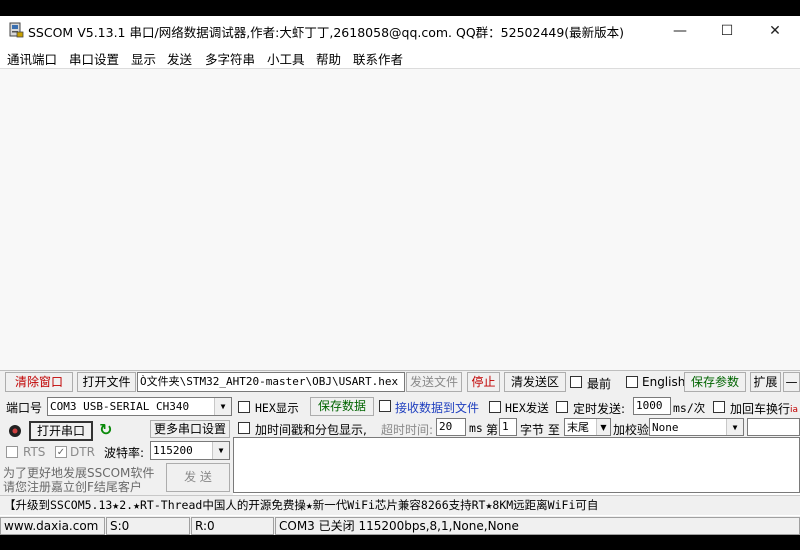 Image resolution: width=800 pixels, height=550 pixels. I want to click on timestamp-label: 加时间戳和分包显示,, so click(311, 430).